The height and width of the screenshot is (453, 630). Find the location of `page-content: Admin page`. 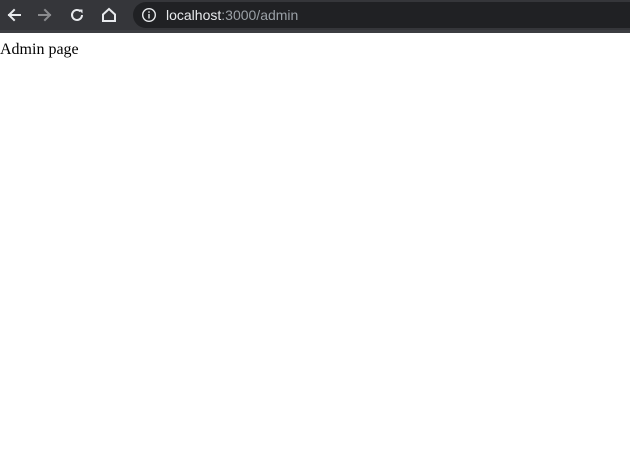

page-content: Admin page is located at coordinates (39, 49).